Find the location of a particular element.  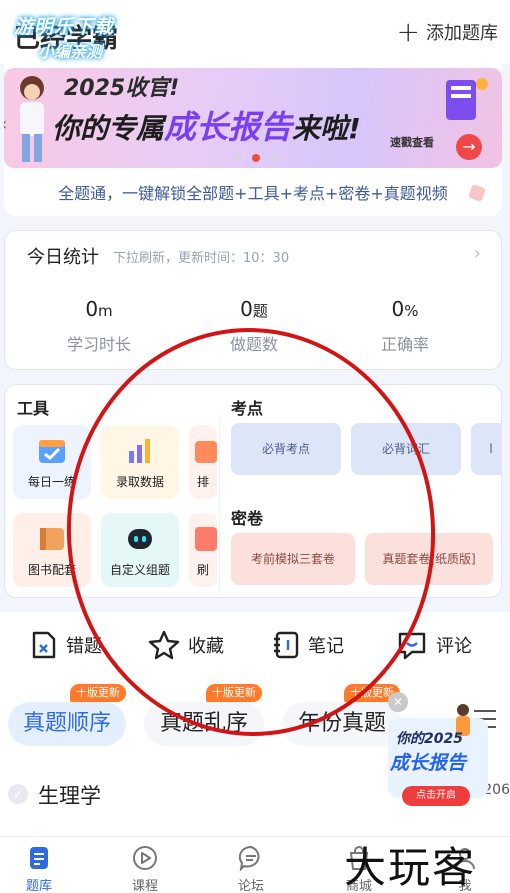

add-question-bank-button: + 添加题库 is located at coordinates (447, 32).